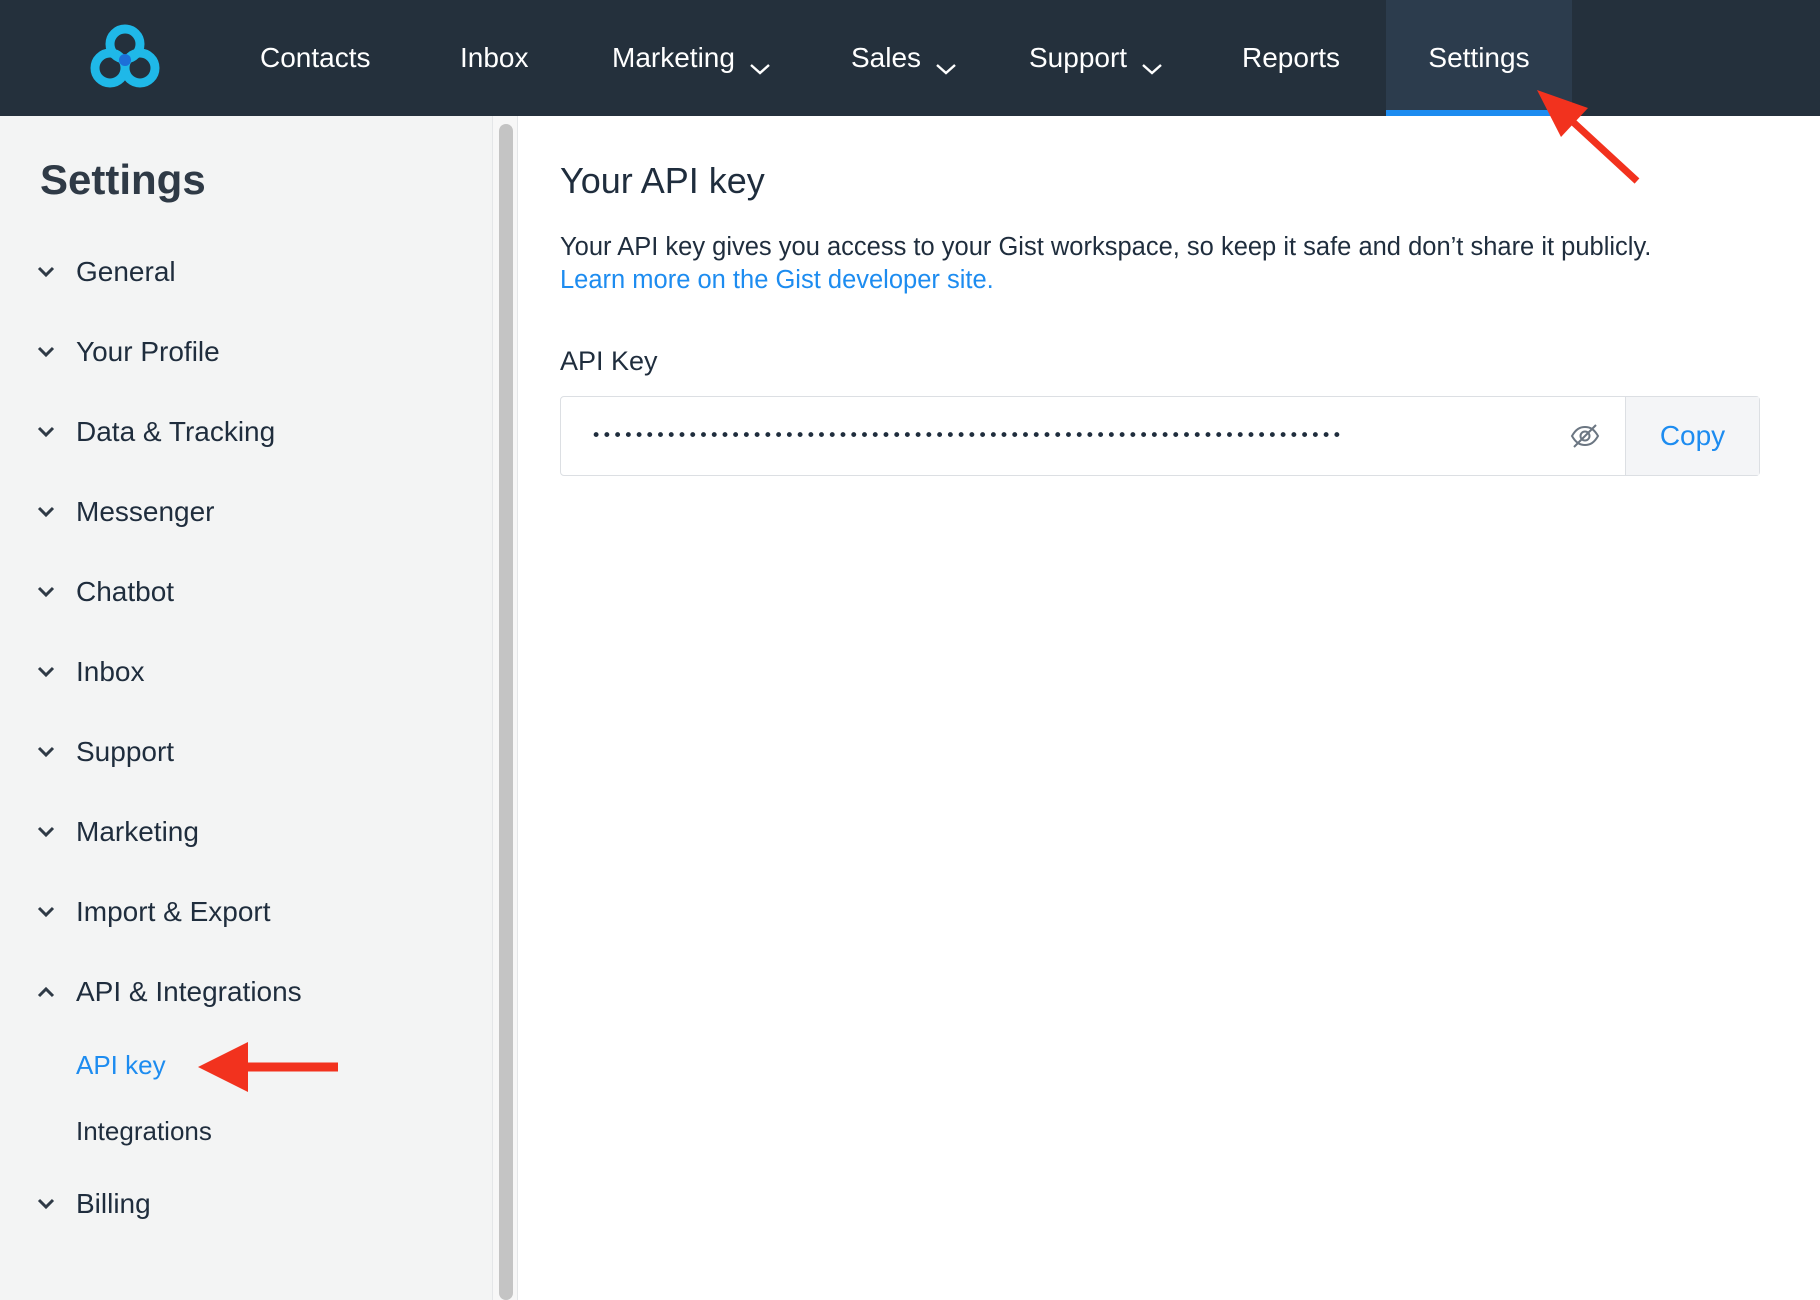 The height and width of the screenshot is (1300, 1820). What do you see at coordinates (121, 1065) in the screenshot?
I see `sidebar-subitem-api-key: API key` at bounding box center [121, 1065].